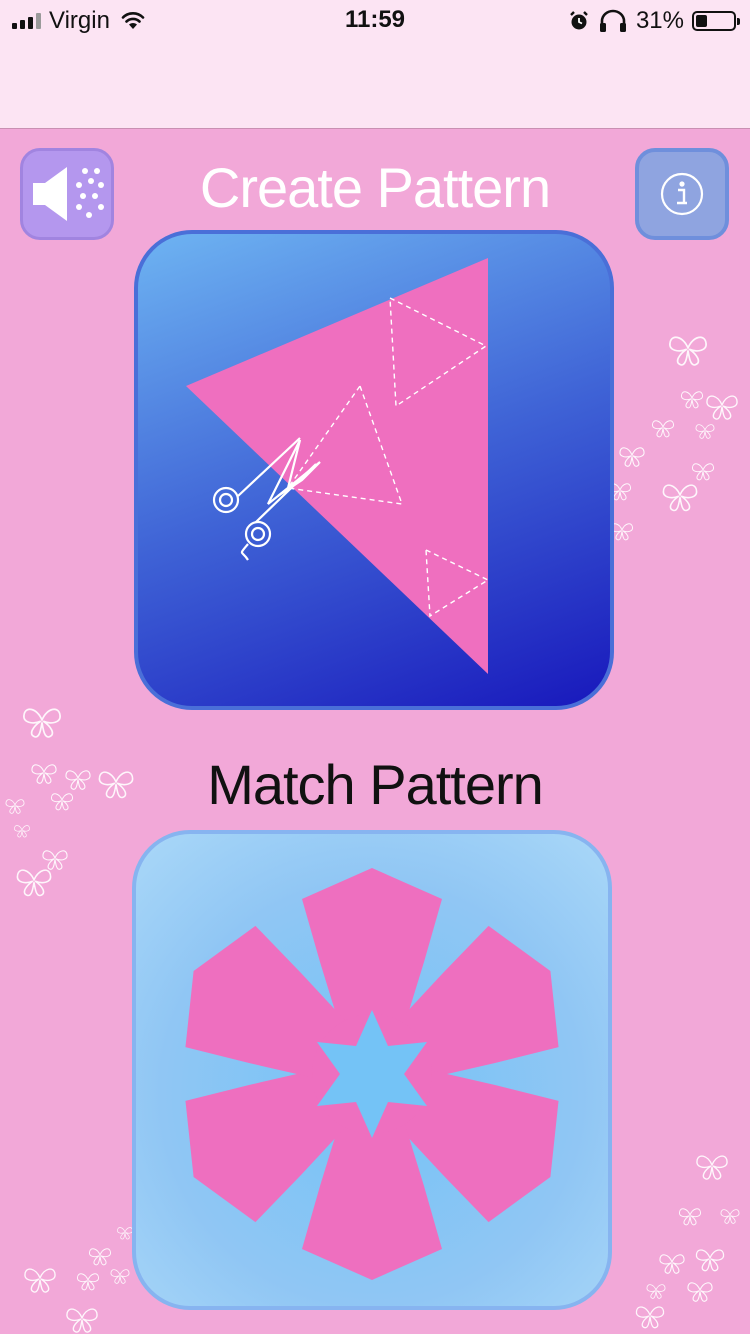 This screenshot has height=1334, width=750. Describe the element at coordinates (579, 20) in the screenshot. I see `alarm-icon` at that location.